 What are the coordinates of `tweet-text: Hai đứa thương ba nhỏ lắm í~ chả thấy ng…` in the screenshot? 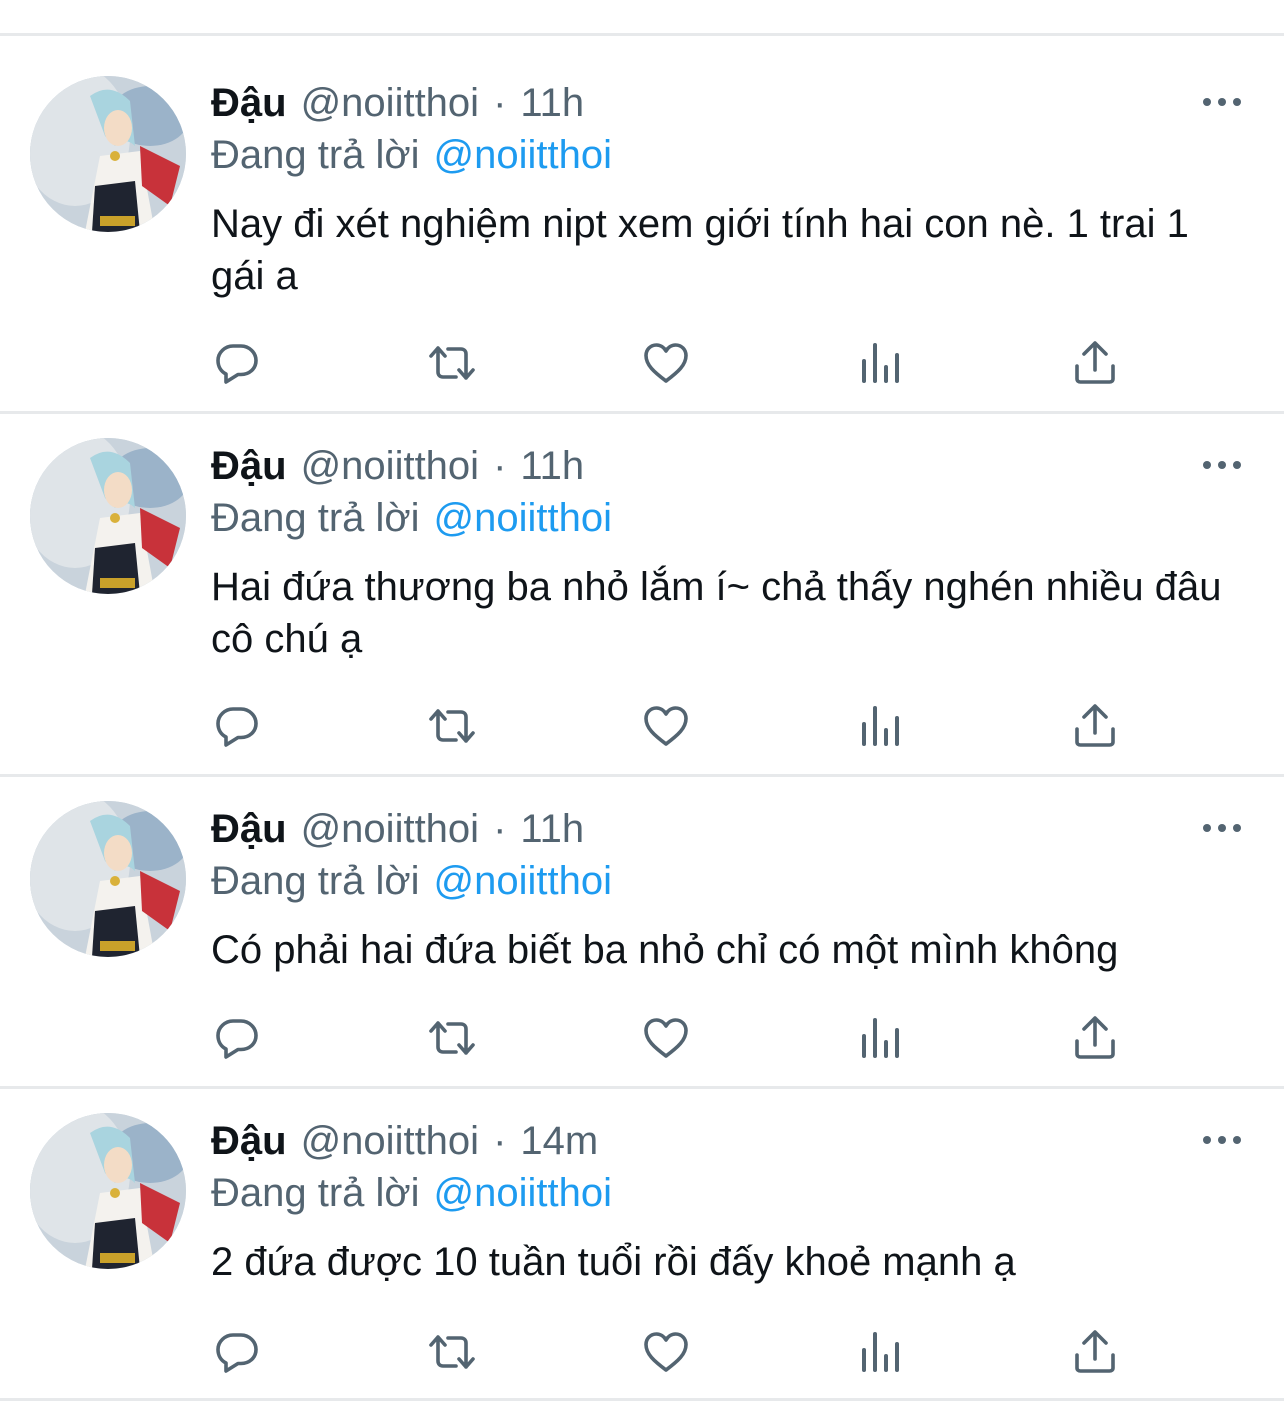 It's located at (716, 613).